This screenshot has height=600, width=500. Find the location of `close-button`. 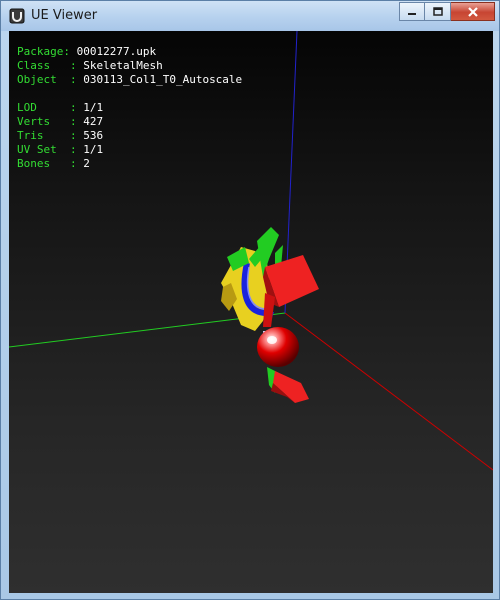

close-button is located at coordinates (473, 11).